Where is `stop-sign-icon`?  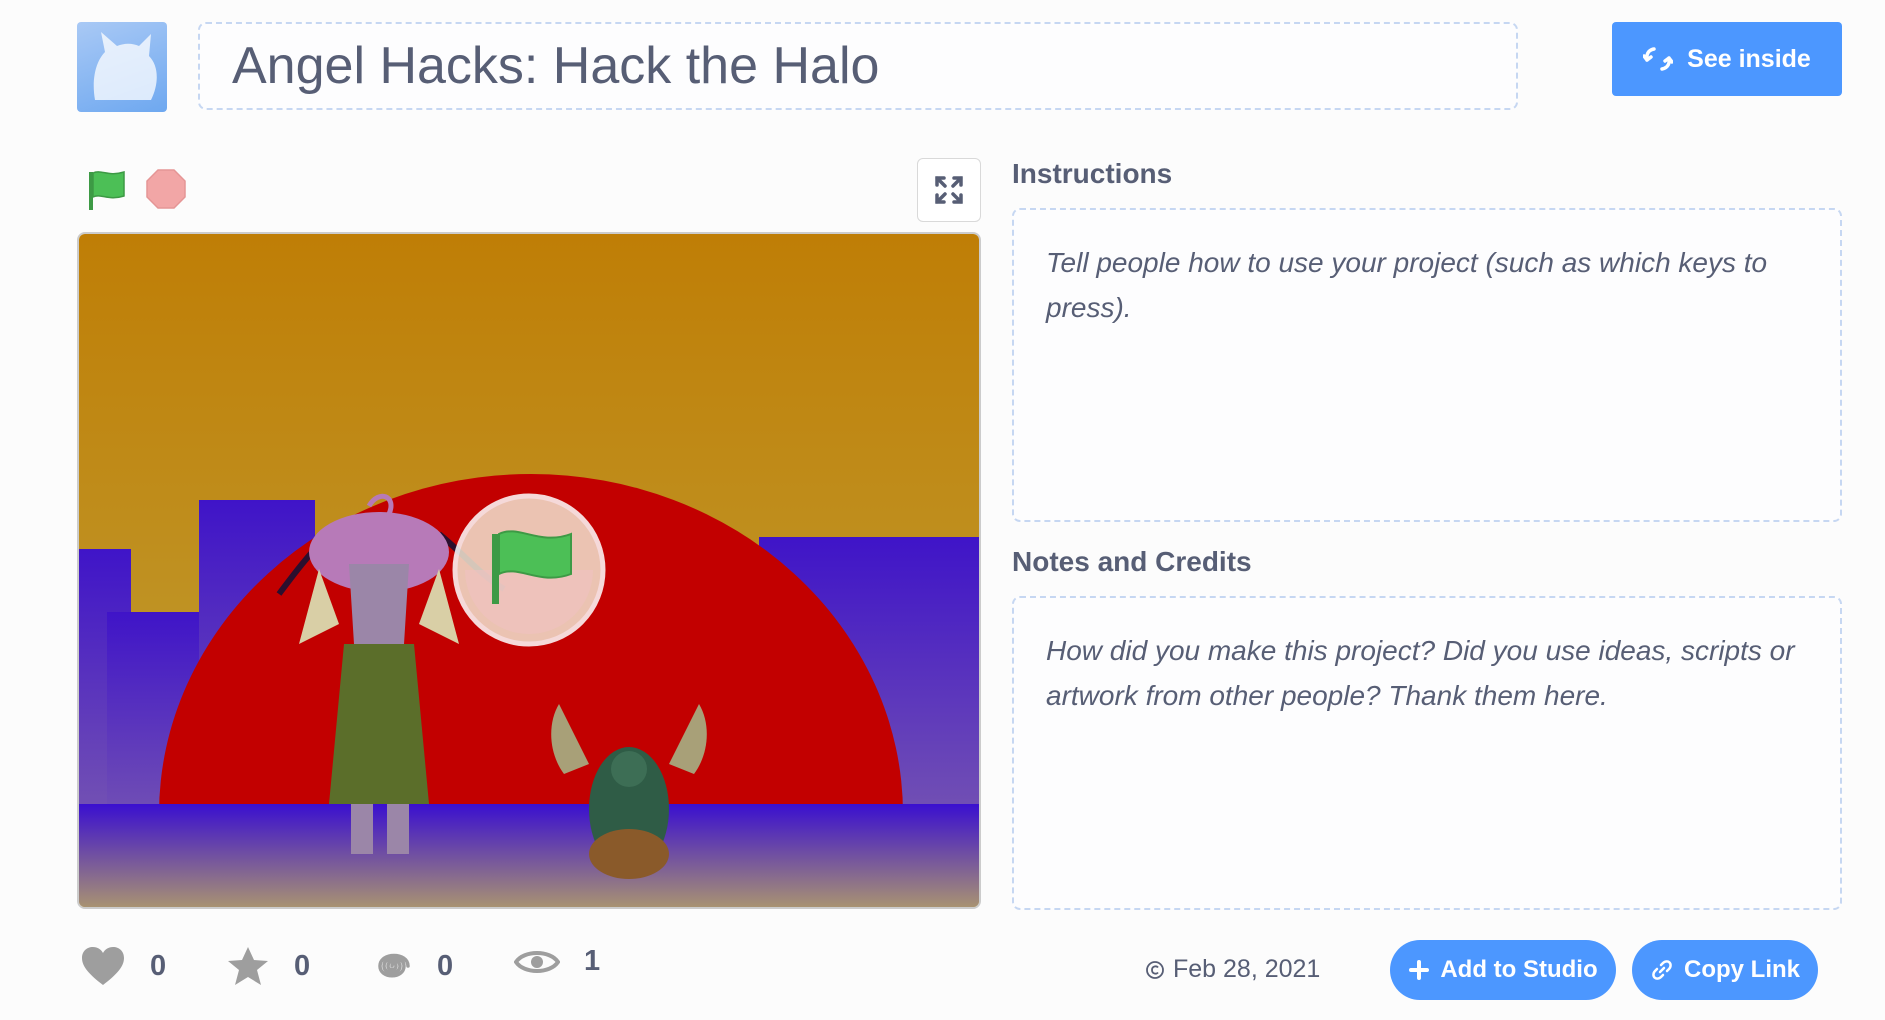
stop-sign-icon is located at coordinates (166, 189).